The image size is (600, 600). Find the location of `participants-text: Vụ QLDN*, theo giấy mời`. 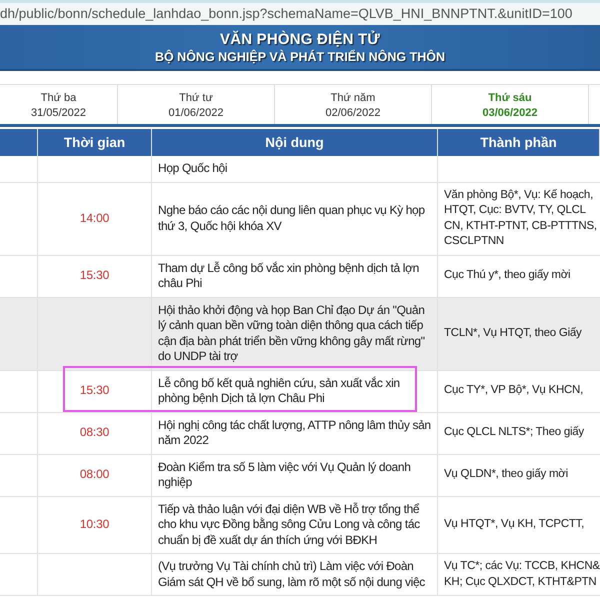

participants-text: Vụ QLDN*, theo giấy mời is located at coordinates (506, 474).